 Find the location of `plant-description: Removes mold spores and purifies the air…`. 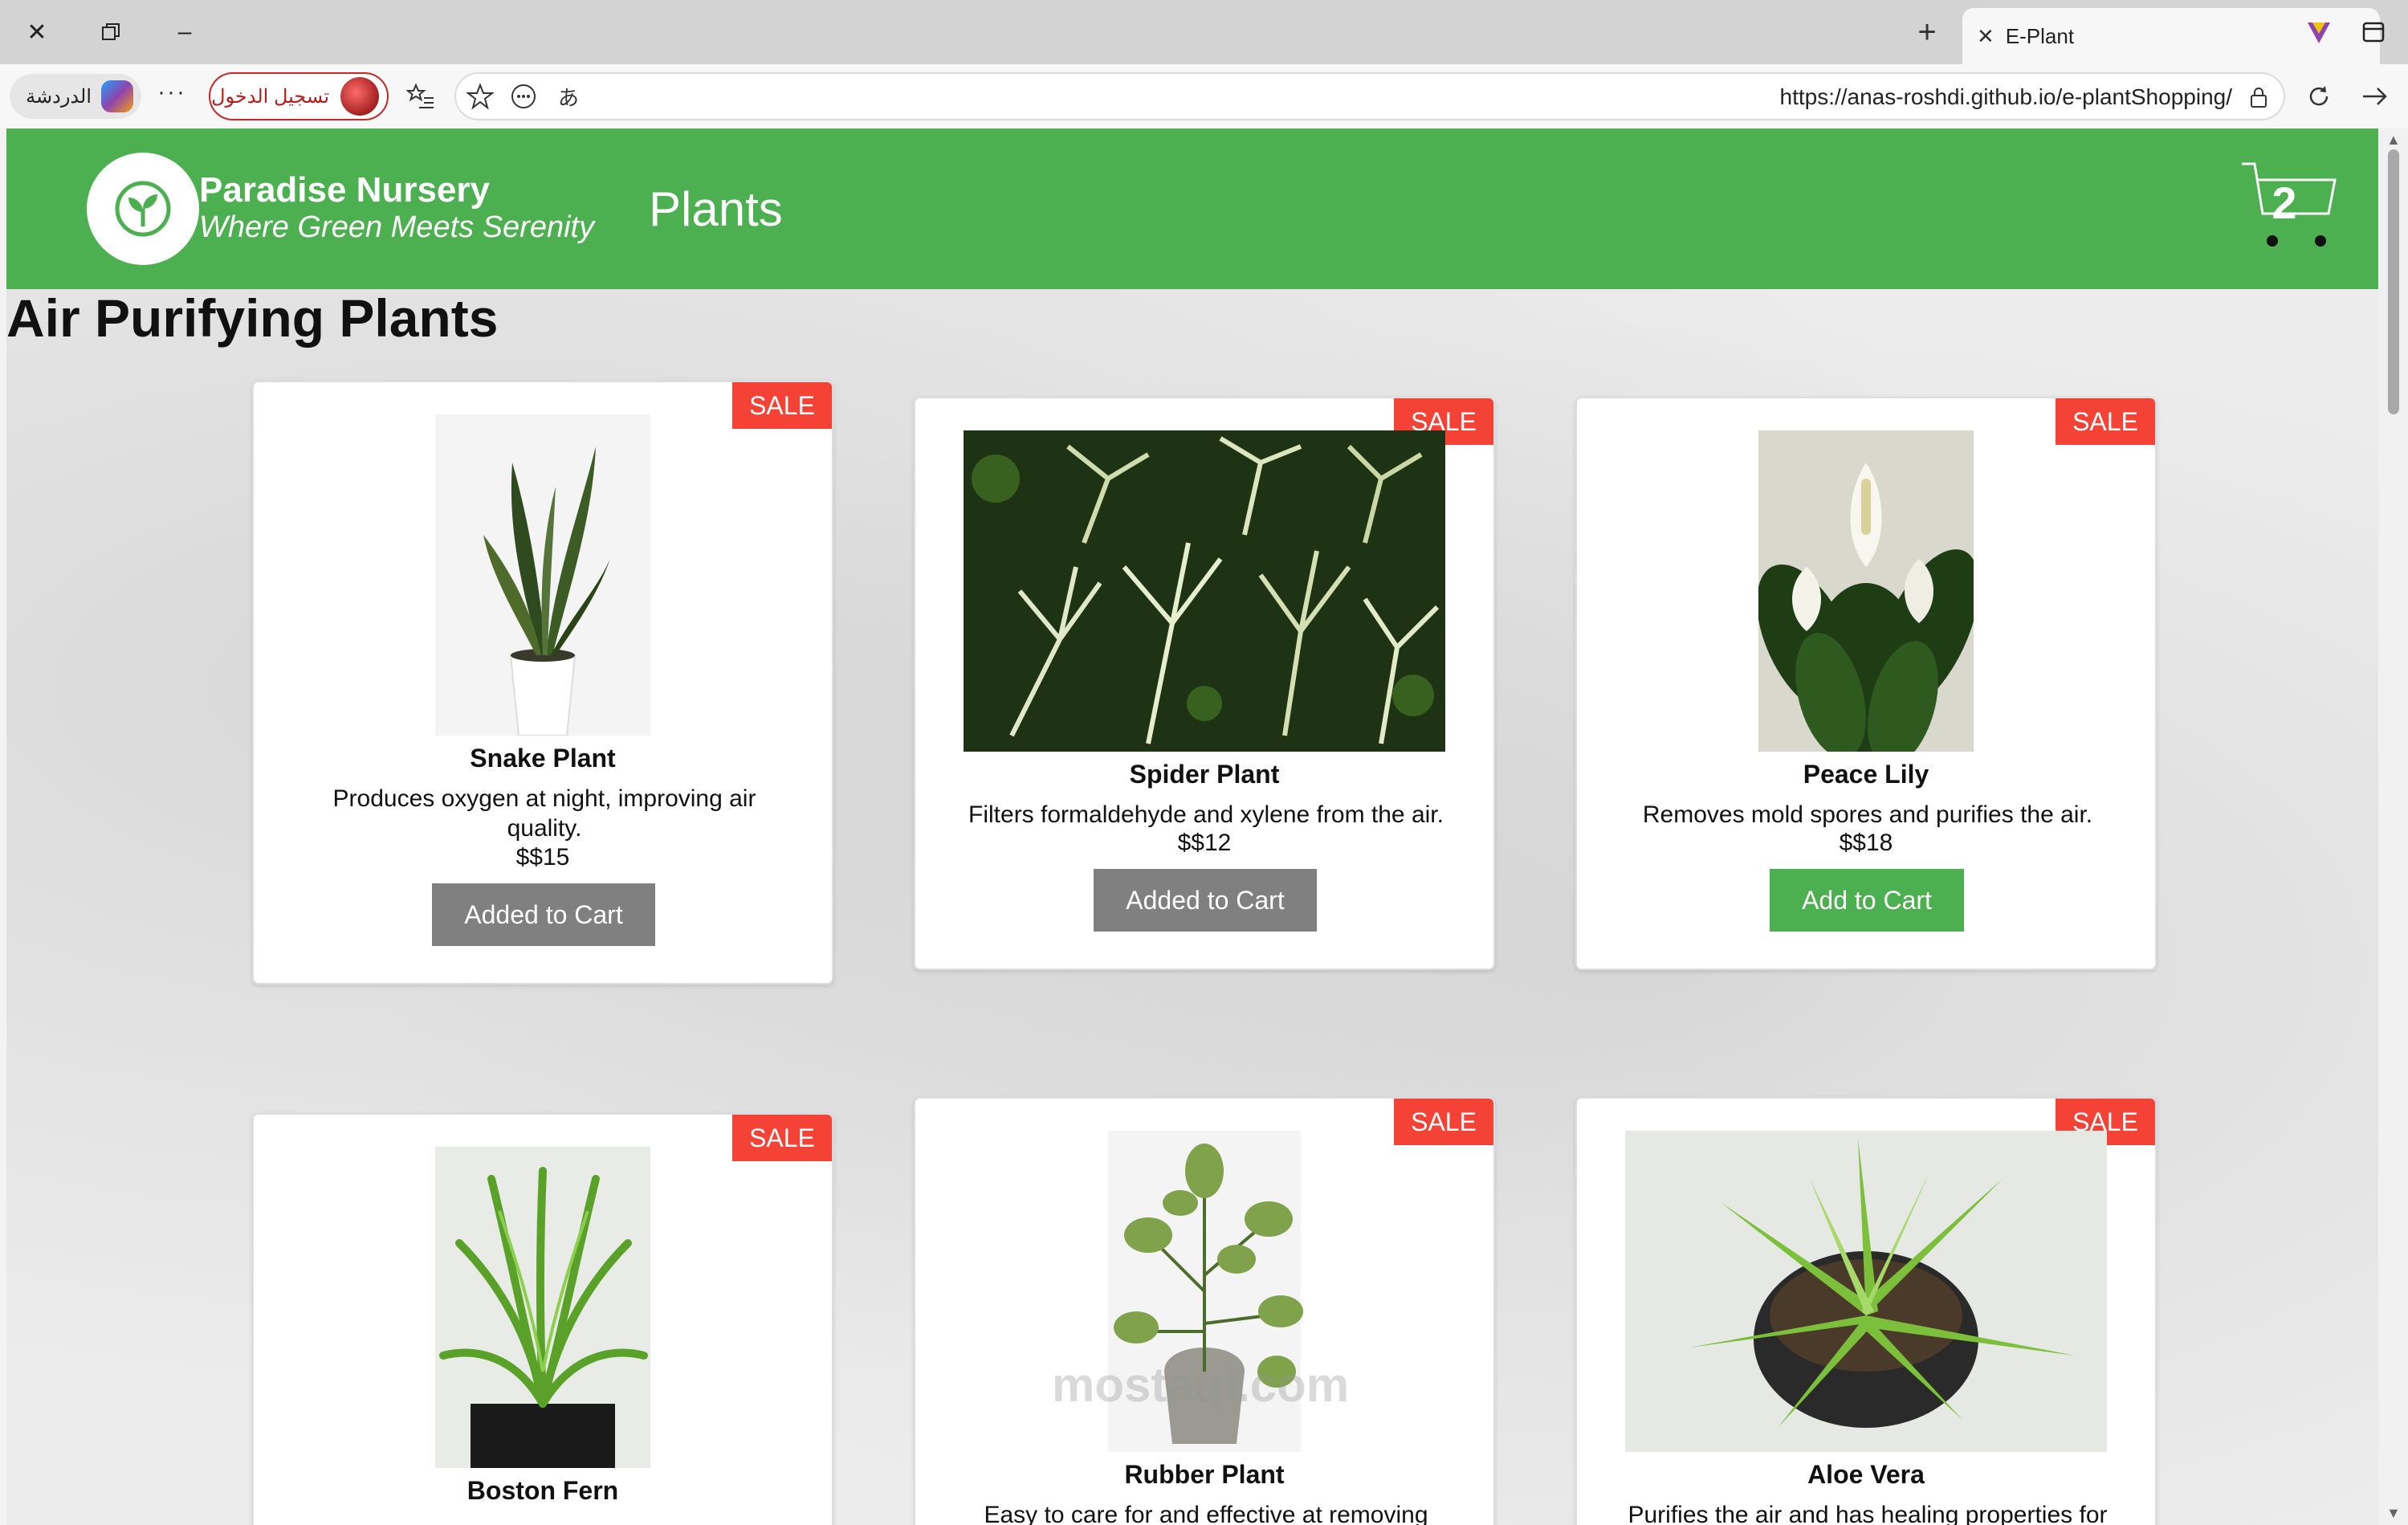

plant-description: Removes mold spores and purifies the air… is located at coordinates (1867, 814).